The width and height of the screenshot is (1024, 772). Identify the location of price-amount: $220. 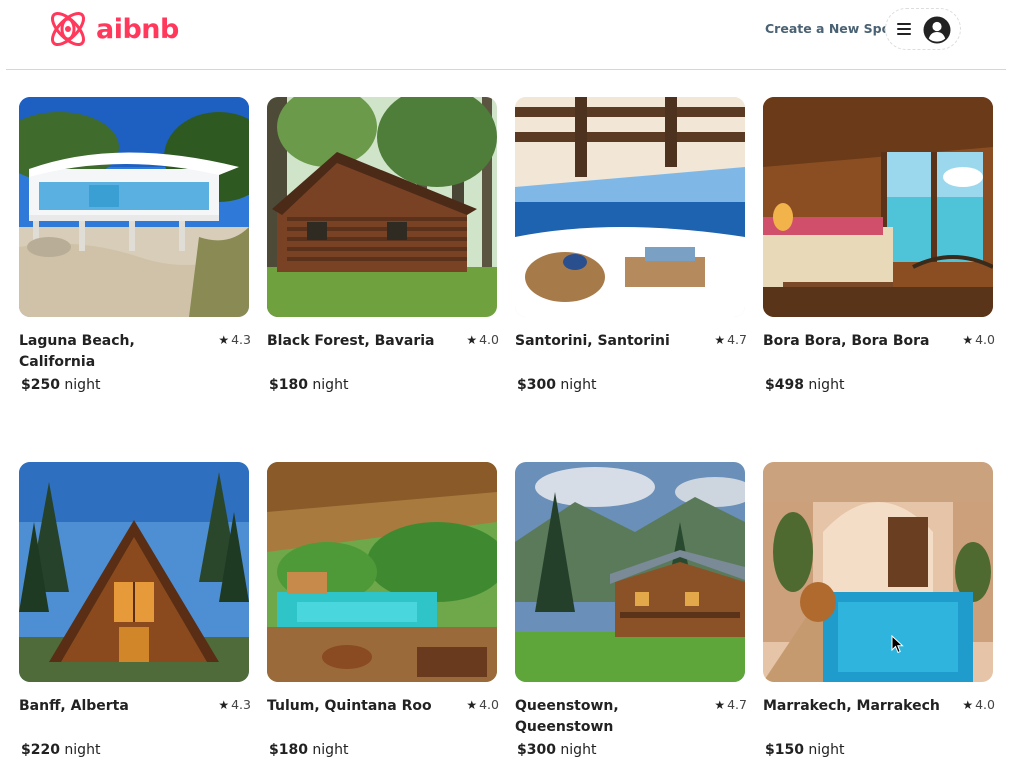
(40, 750).